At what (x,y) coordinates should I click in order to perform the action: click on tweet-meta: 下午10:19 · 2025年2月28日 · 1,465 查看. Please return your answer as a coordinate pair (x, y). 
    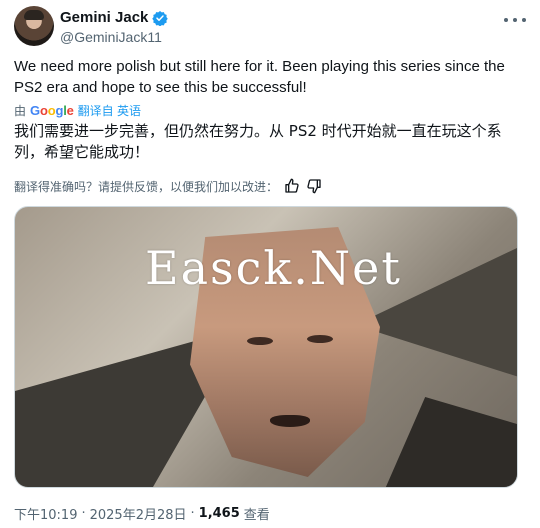
    Looking at the image, I should click on (142, 513).